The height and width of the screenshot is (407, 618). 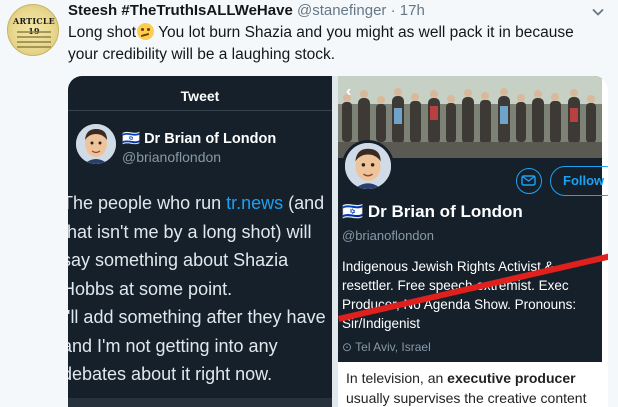 What do you see at coordinates (150, 288) in the screenshot?
I see `line-text: Hobbs at some point.` at bounding box center [150, 288].